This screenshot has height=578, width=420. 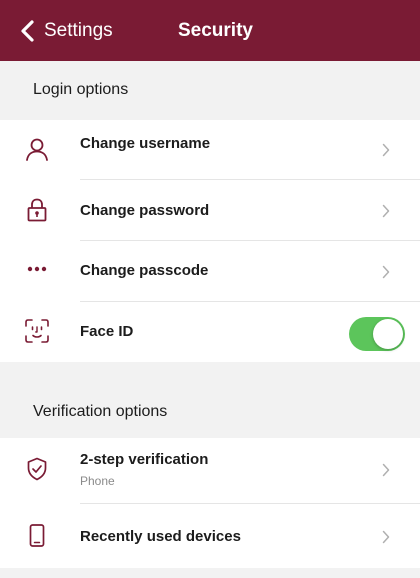 I want to click on row-2-step-verification: 2-step verification Phone, so click(x=210, y=471).